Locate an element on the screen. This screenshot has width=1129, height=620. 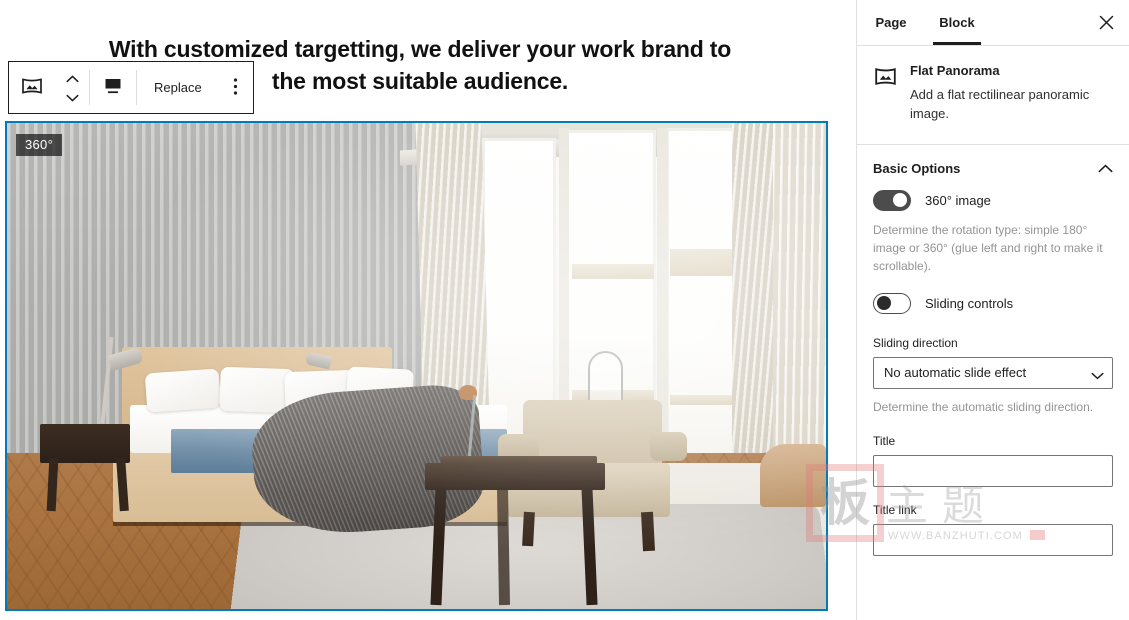
toggle-360-image-label: 360° image is located at coordinates (958, 200).